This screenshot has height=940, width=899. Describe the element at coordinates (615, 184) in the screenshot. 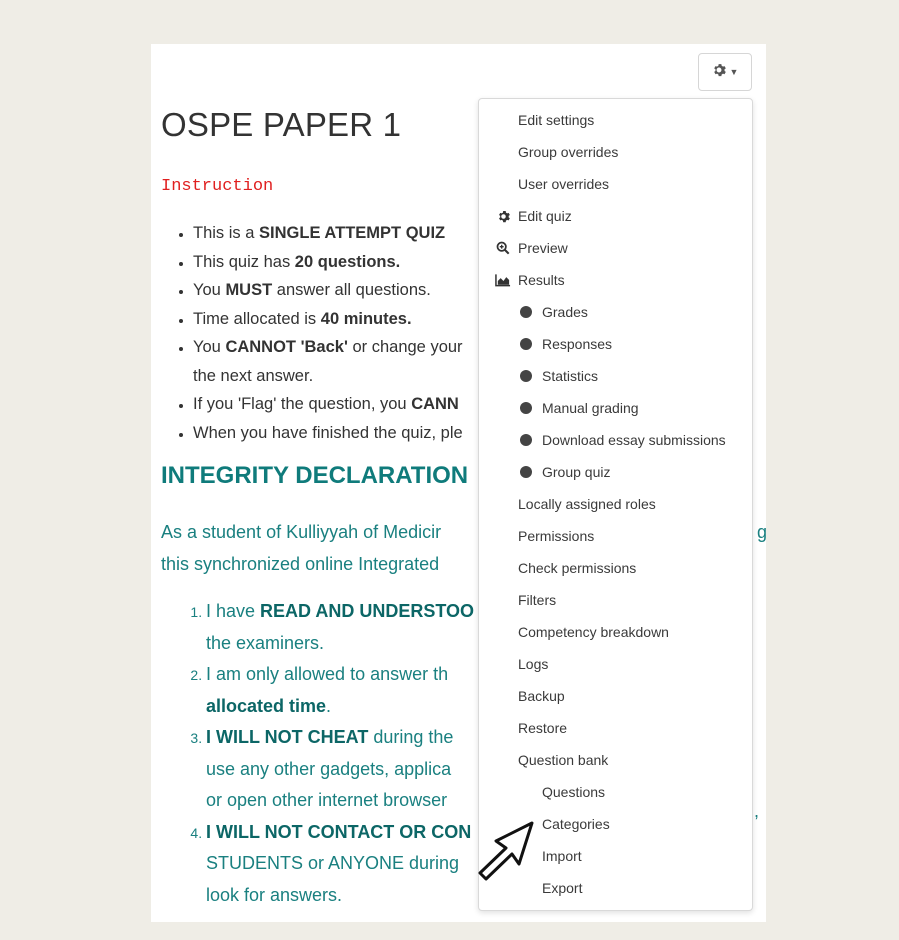

I see `menu-item-user-overrides: User overrides` at that location.